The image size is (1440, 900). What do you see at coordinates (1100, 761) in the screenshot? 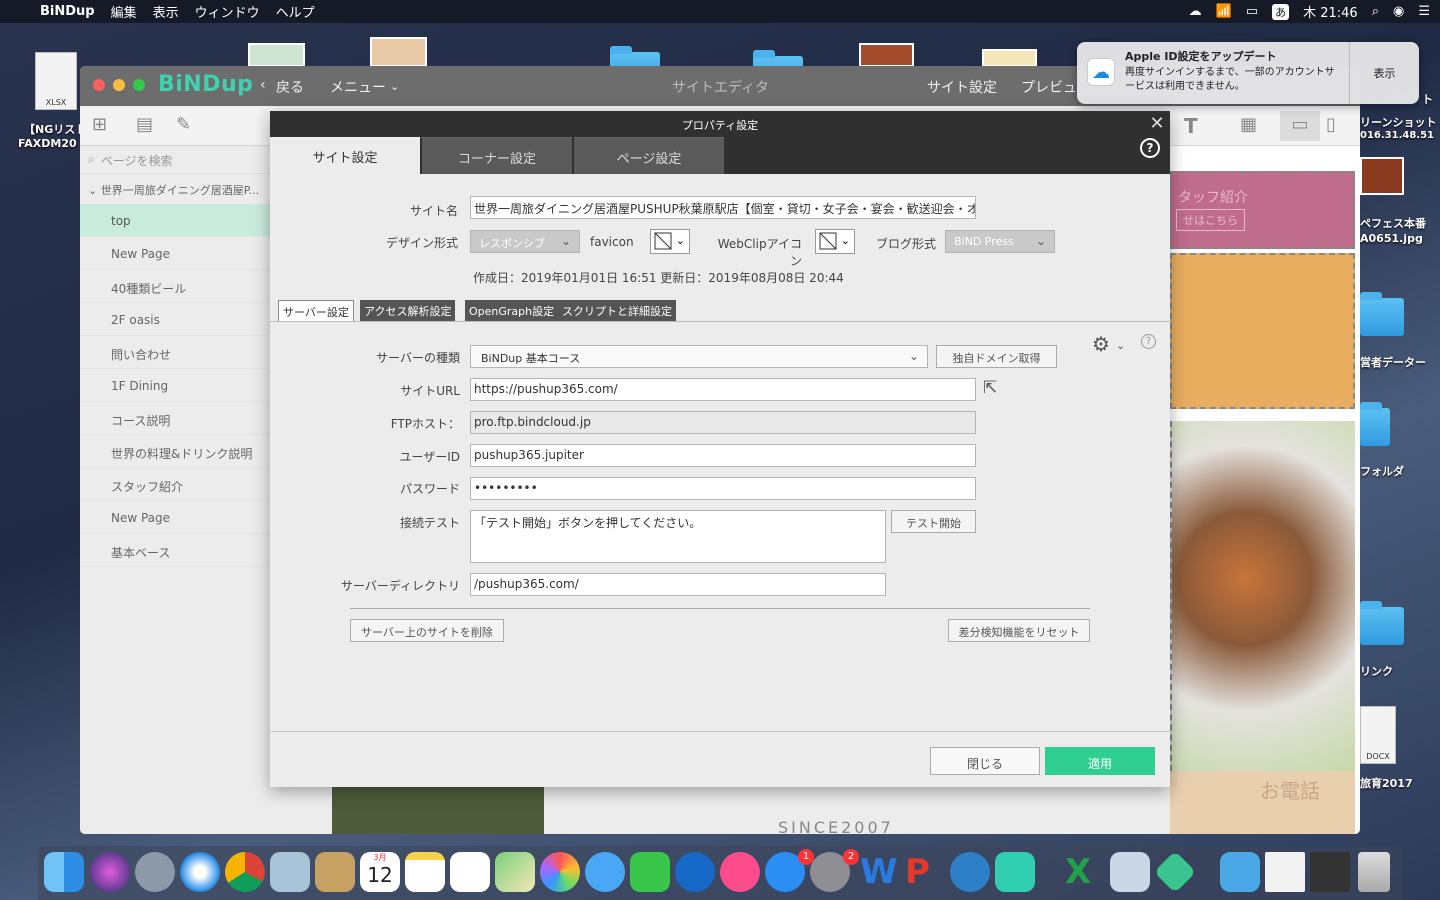
I see `apply-button: 適用` at bounding box center [1100, 761].